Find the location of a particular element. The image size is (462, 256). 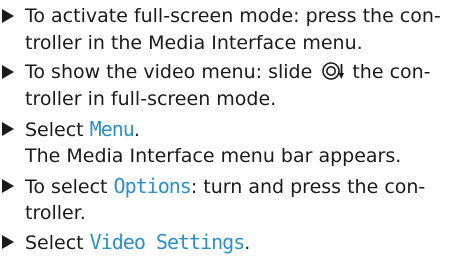

step-2-text-after-icon: the con- is located at coordinates (388, 72).